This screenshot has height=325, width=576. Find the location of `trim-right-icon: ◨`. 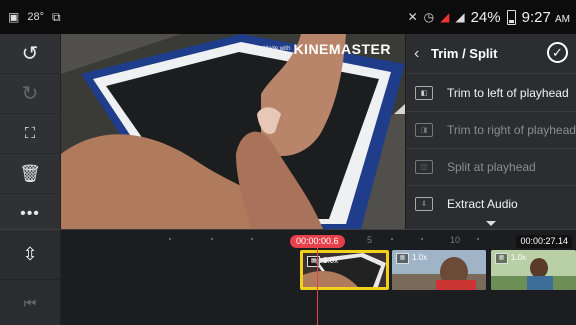

trim-right-icon: ◨ is located at coordinates (424, 129).